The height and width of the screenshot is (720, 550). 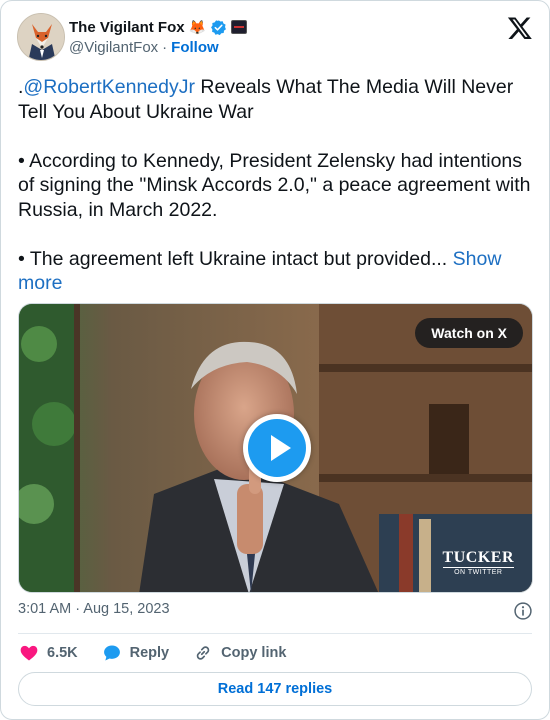 What do you see at coordinates (109, 87) in the screenshot?
I see `mention-link: @RobertKennedyJr` at bounding box center [109, 87].